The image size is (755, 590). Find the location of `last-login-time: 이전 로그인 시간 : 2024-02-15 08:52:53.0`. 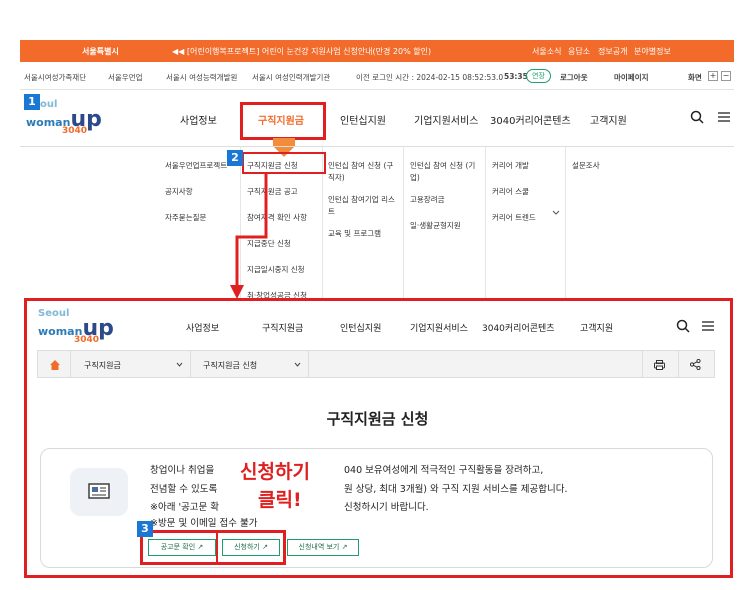

last-login-time: 이전 로그인 시간 : 2024-02-15 08:52:53.0 is located at coordinates (430, 77).